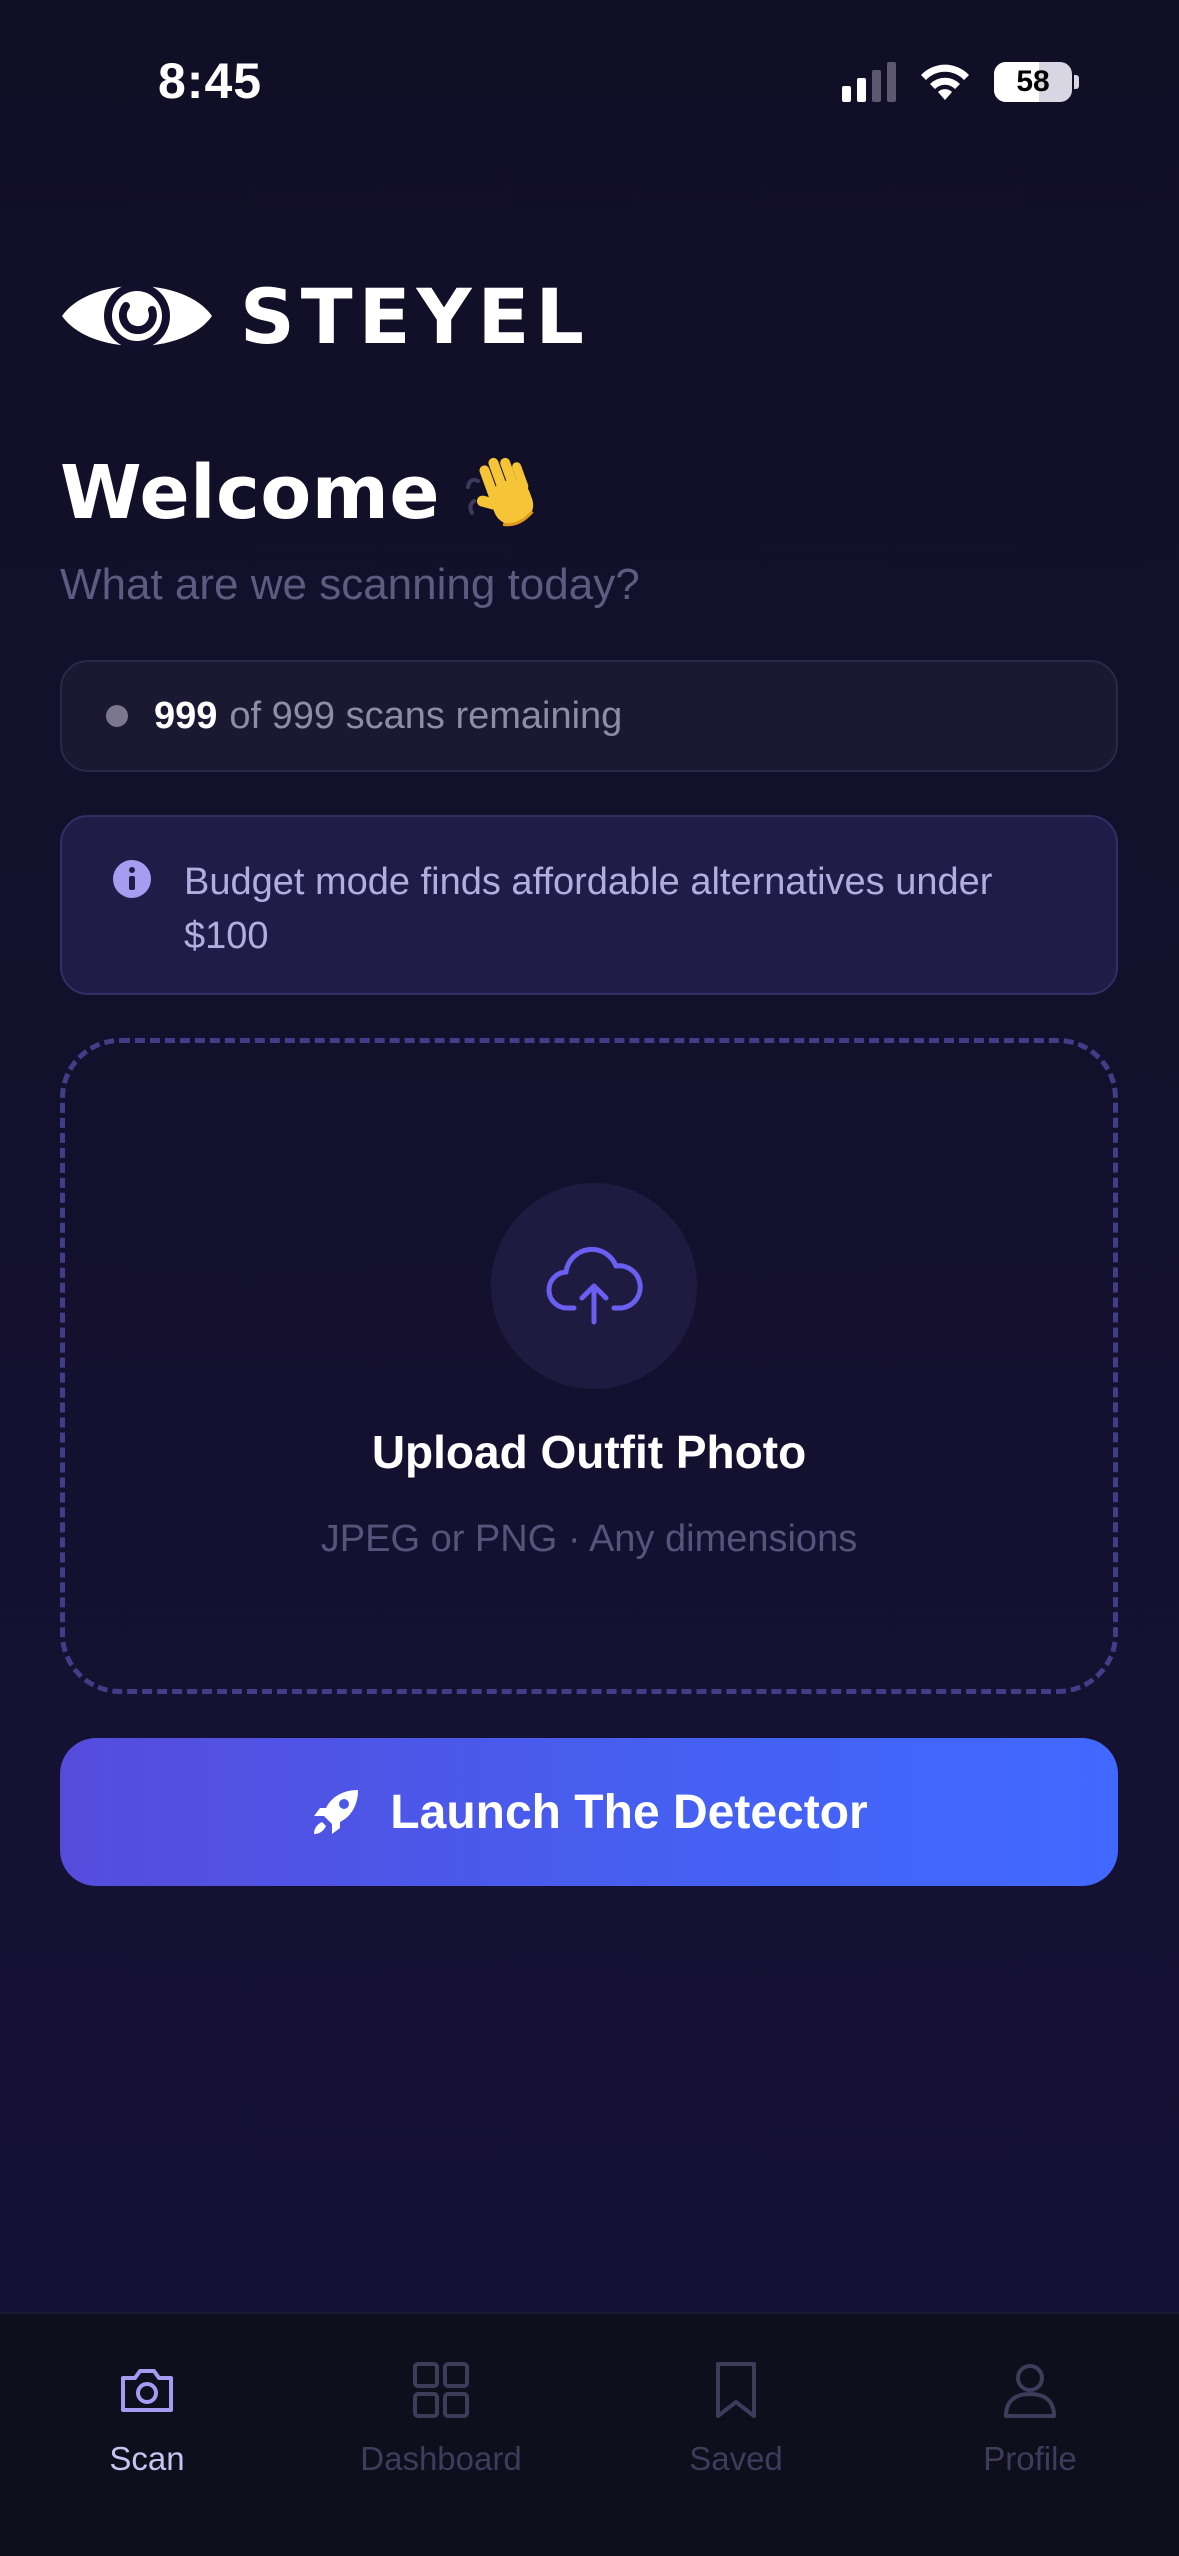 The image size is (1179, 2556). I want to click on upload-title: Upload Outfit Photo, so click(589, 1452).